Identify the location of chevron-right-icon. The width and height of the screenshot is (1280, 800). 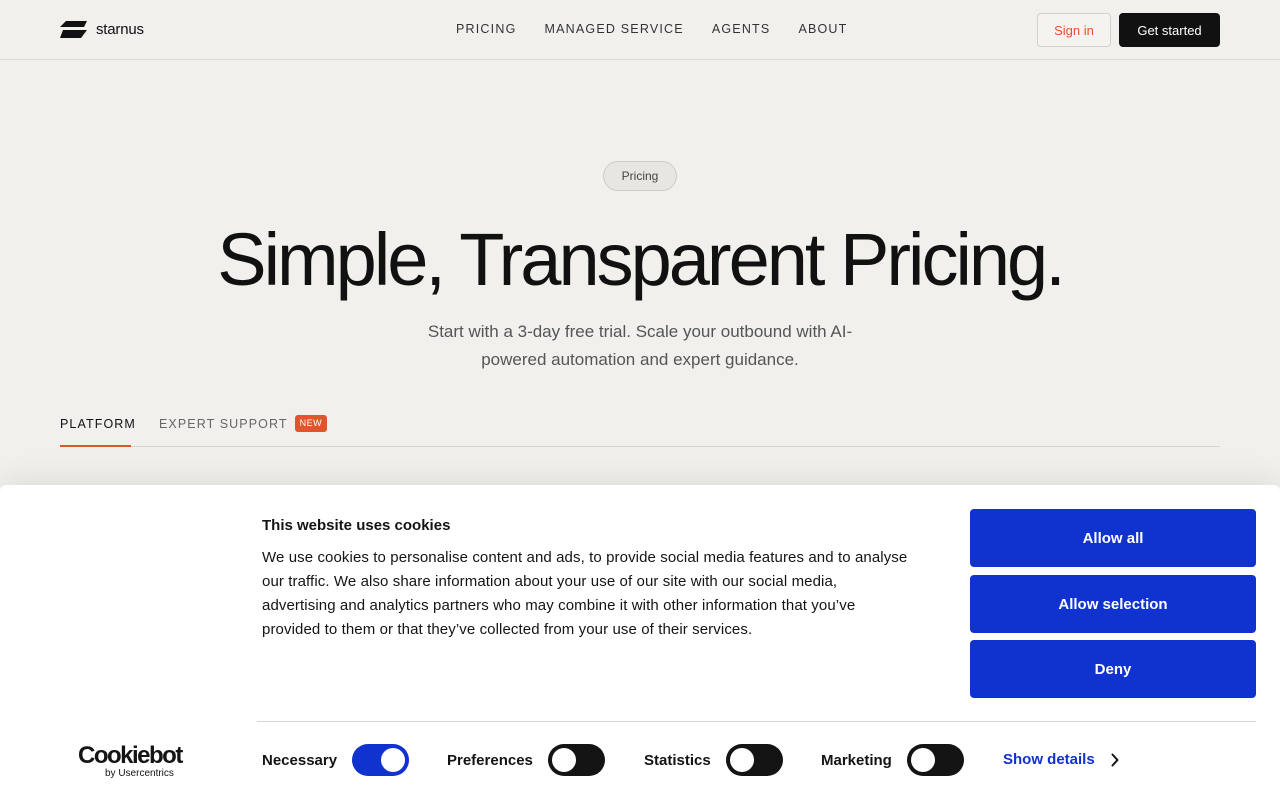
(1115, 759).